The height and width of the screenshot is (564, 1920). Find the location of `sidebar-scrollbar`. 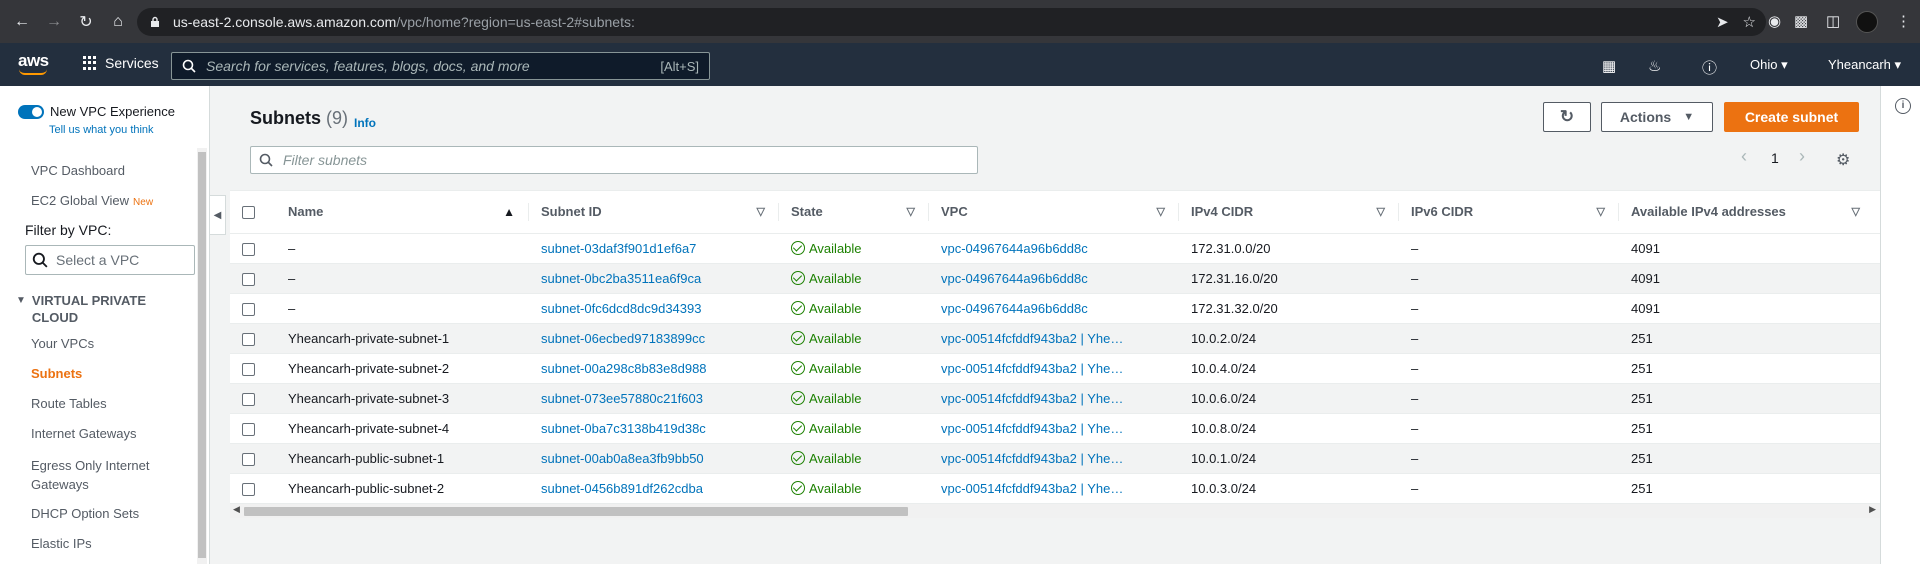

sidebar-scrollbar is located at coordinates (202, 356).